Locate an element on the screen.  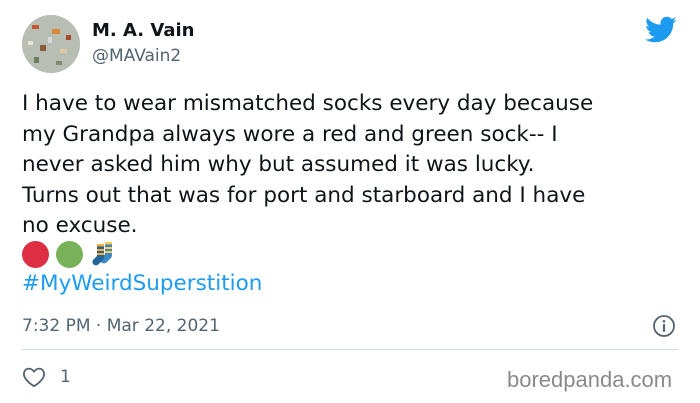
red-circle-icon is located at coordinates (35, 254).